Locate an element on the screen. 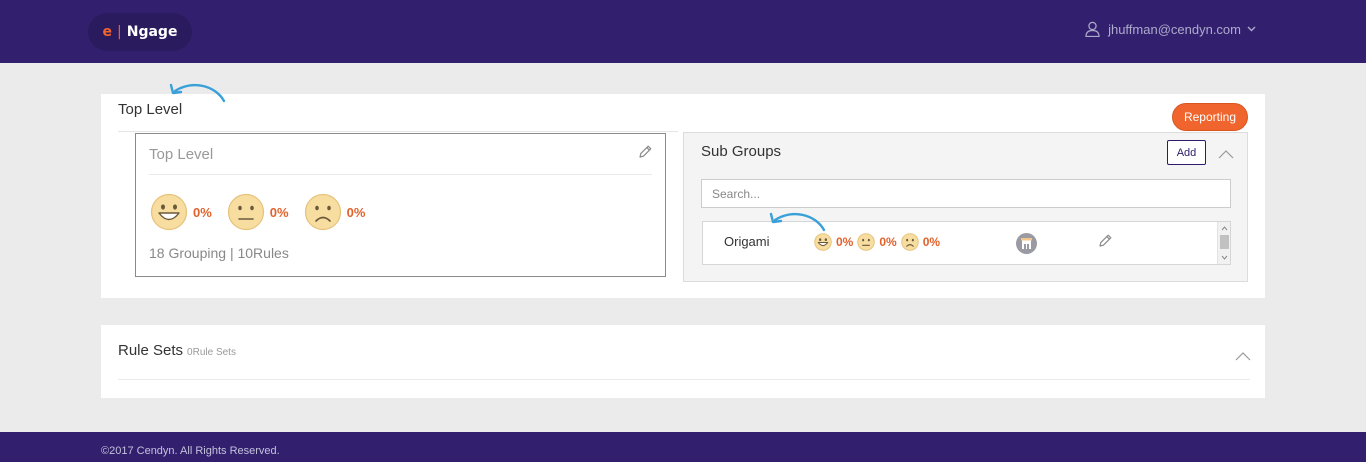 Image resolution: width=1366 pixels, height=462 pixels. reporting-button: Reporting is located at coordinates (1209, 117).